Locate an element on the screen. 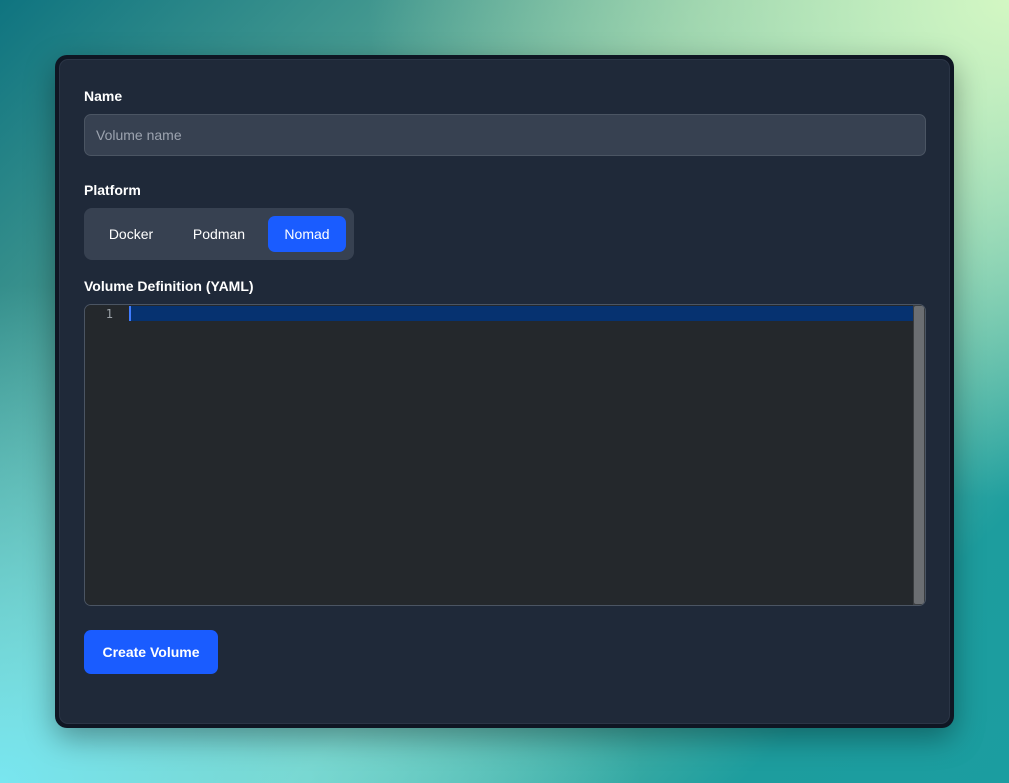 The width and height of the screenshot is (1009, 783). platform-option-nomad: Nomad is located at coordinates (307, 234).